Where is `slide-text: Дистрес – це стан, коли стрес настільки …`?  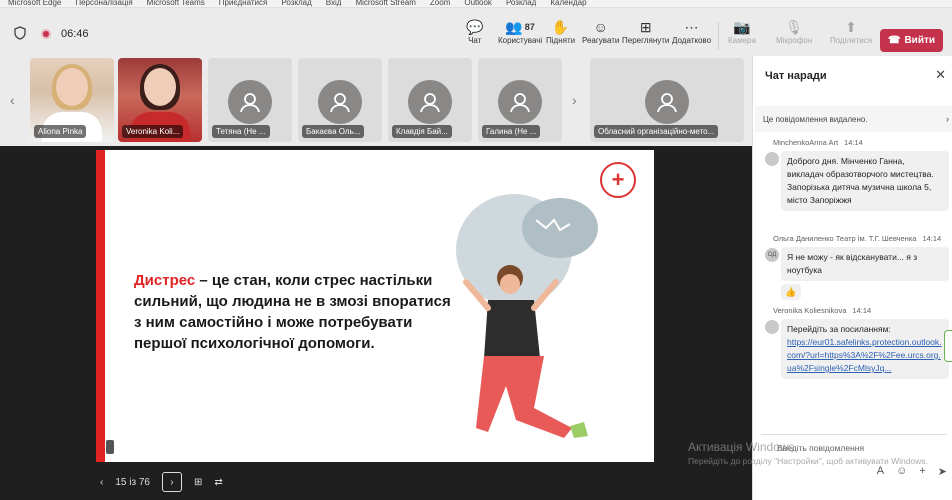 slide-text: Дистрес – це стан, коли стрес настільки … is located at coordinates (294, 312).